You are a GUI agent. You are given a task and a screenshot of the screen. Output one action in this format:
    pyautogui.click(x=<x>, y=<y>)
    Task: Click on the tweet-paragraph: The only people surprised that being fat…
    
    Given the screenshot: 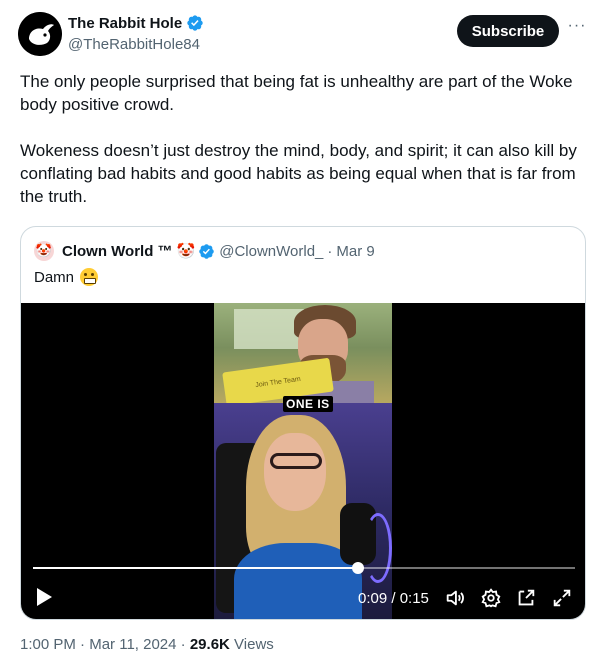 What is the action you would take?
    pyautogui.click(x=296, y=93)
    